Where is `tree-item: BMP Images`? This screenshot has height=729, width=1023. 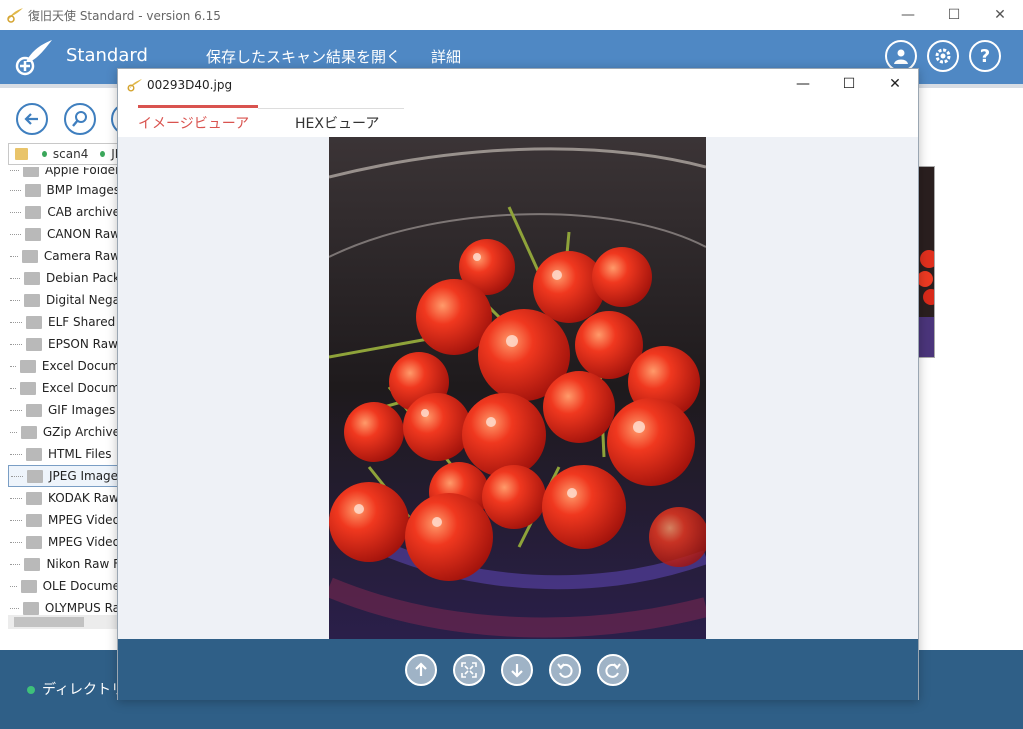
tree-item: BMP Images is located at coordinates (64, 190).